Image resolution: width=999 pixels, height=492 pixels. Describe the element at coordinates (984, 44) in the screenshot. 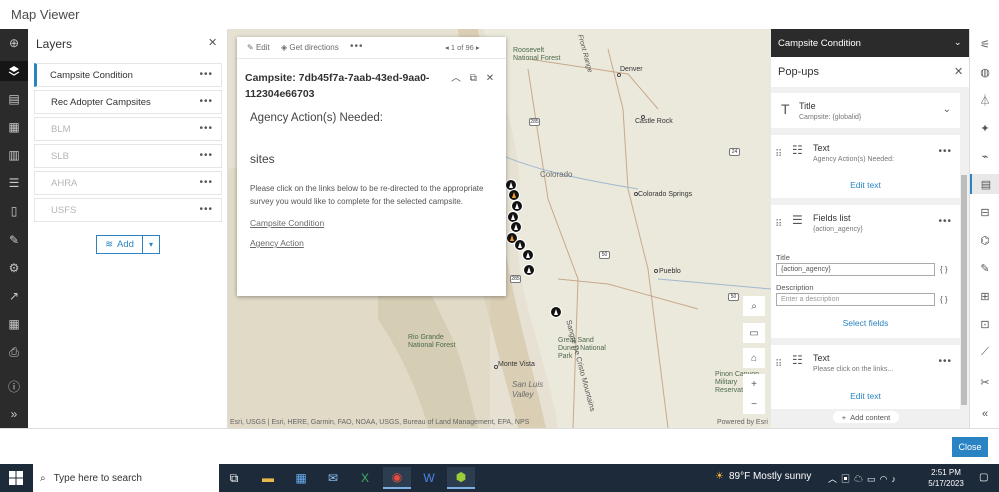

I see `properties-icon: ⚟` at that location.